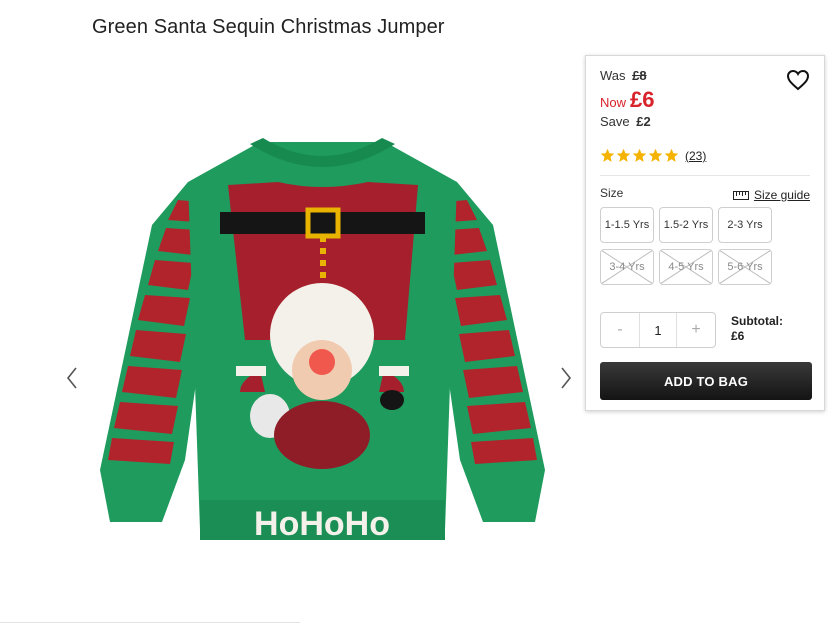 Image resolution: width=835 pixels, height=624 pixels. I want to click on size-option: 3-4 Yrs, so click(627, 267).